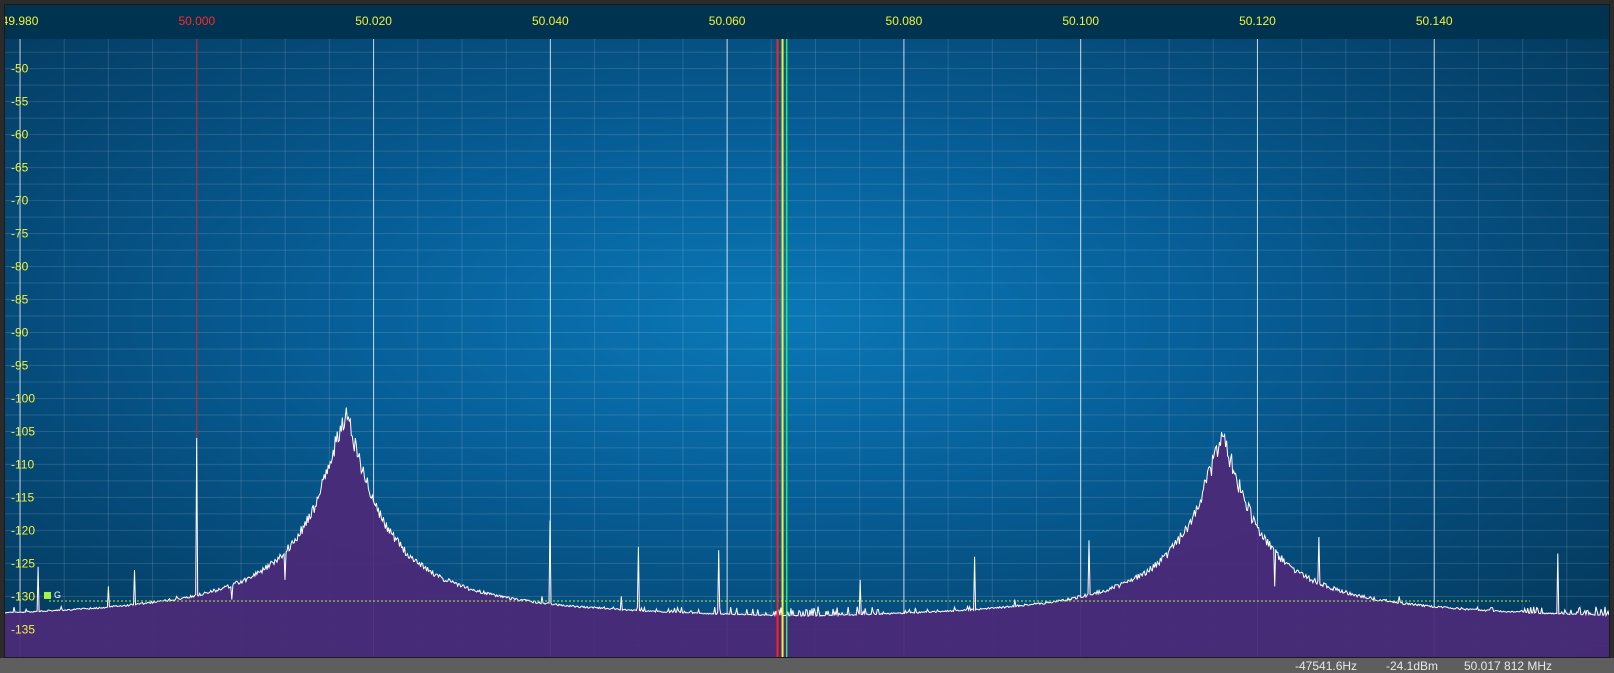  Describe the element at coordinates (21, 21) in the screenshot. I see `frequency-tick-label: 49.980` at that location.